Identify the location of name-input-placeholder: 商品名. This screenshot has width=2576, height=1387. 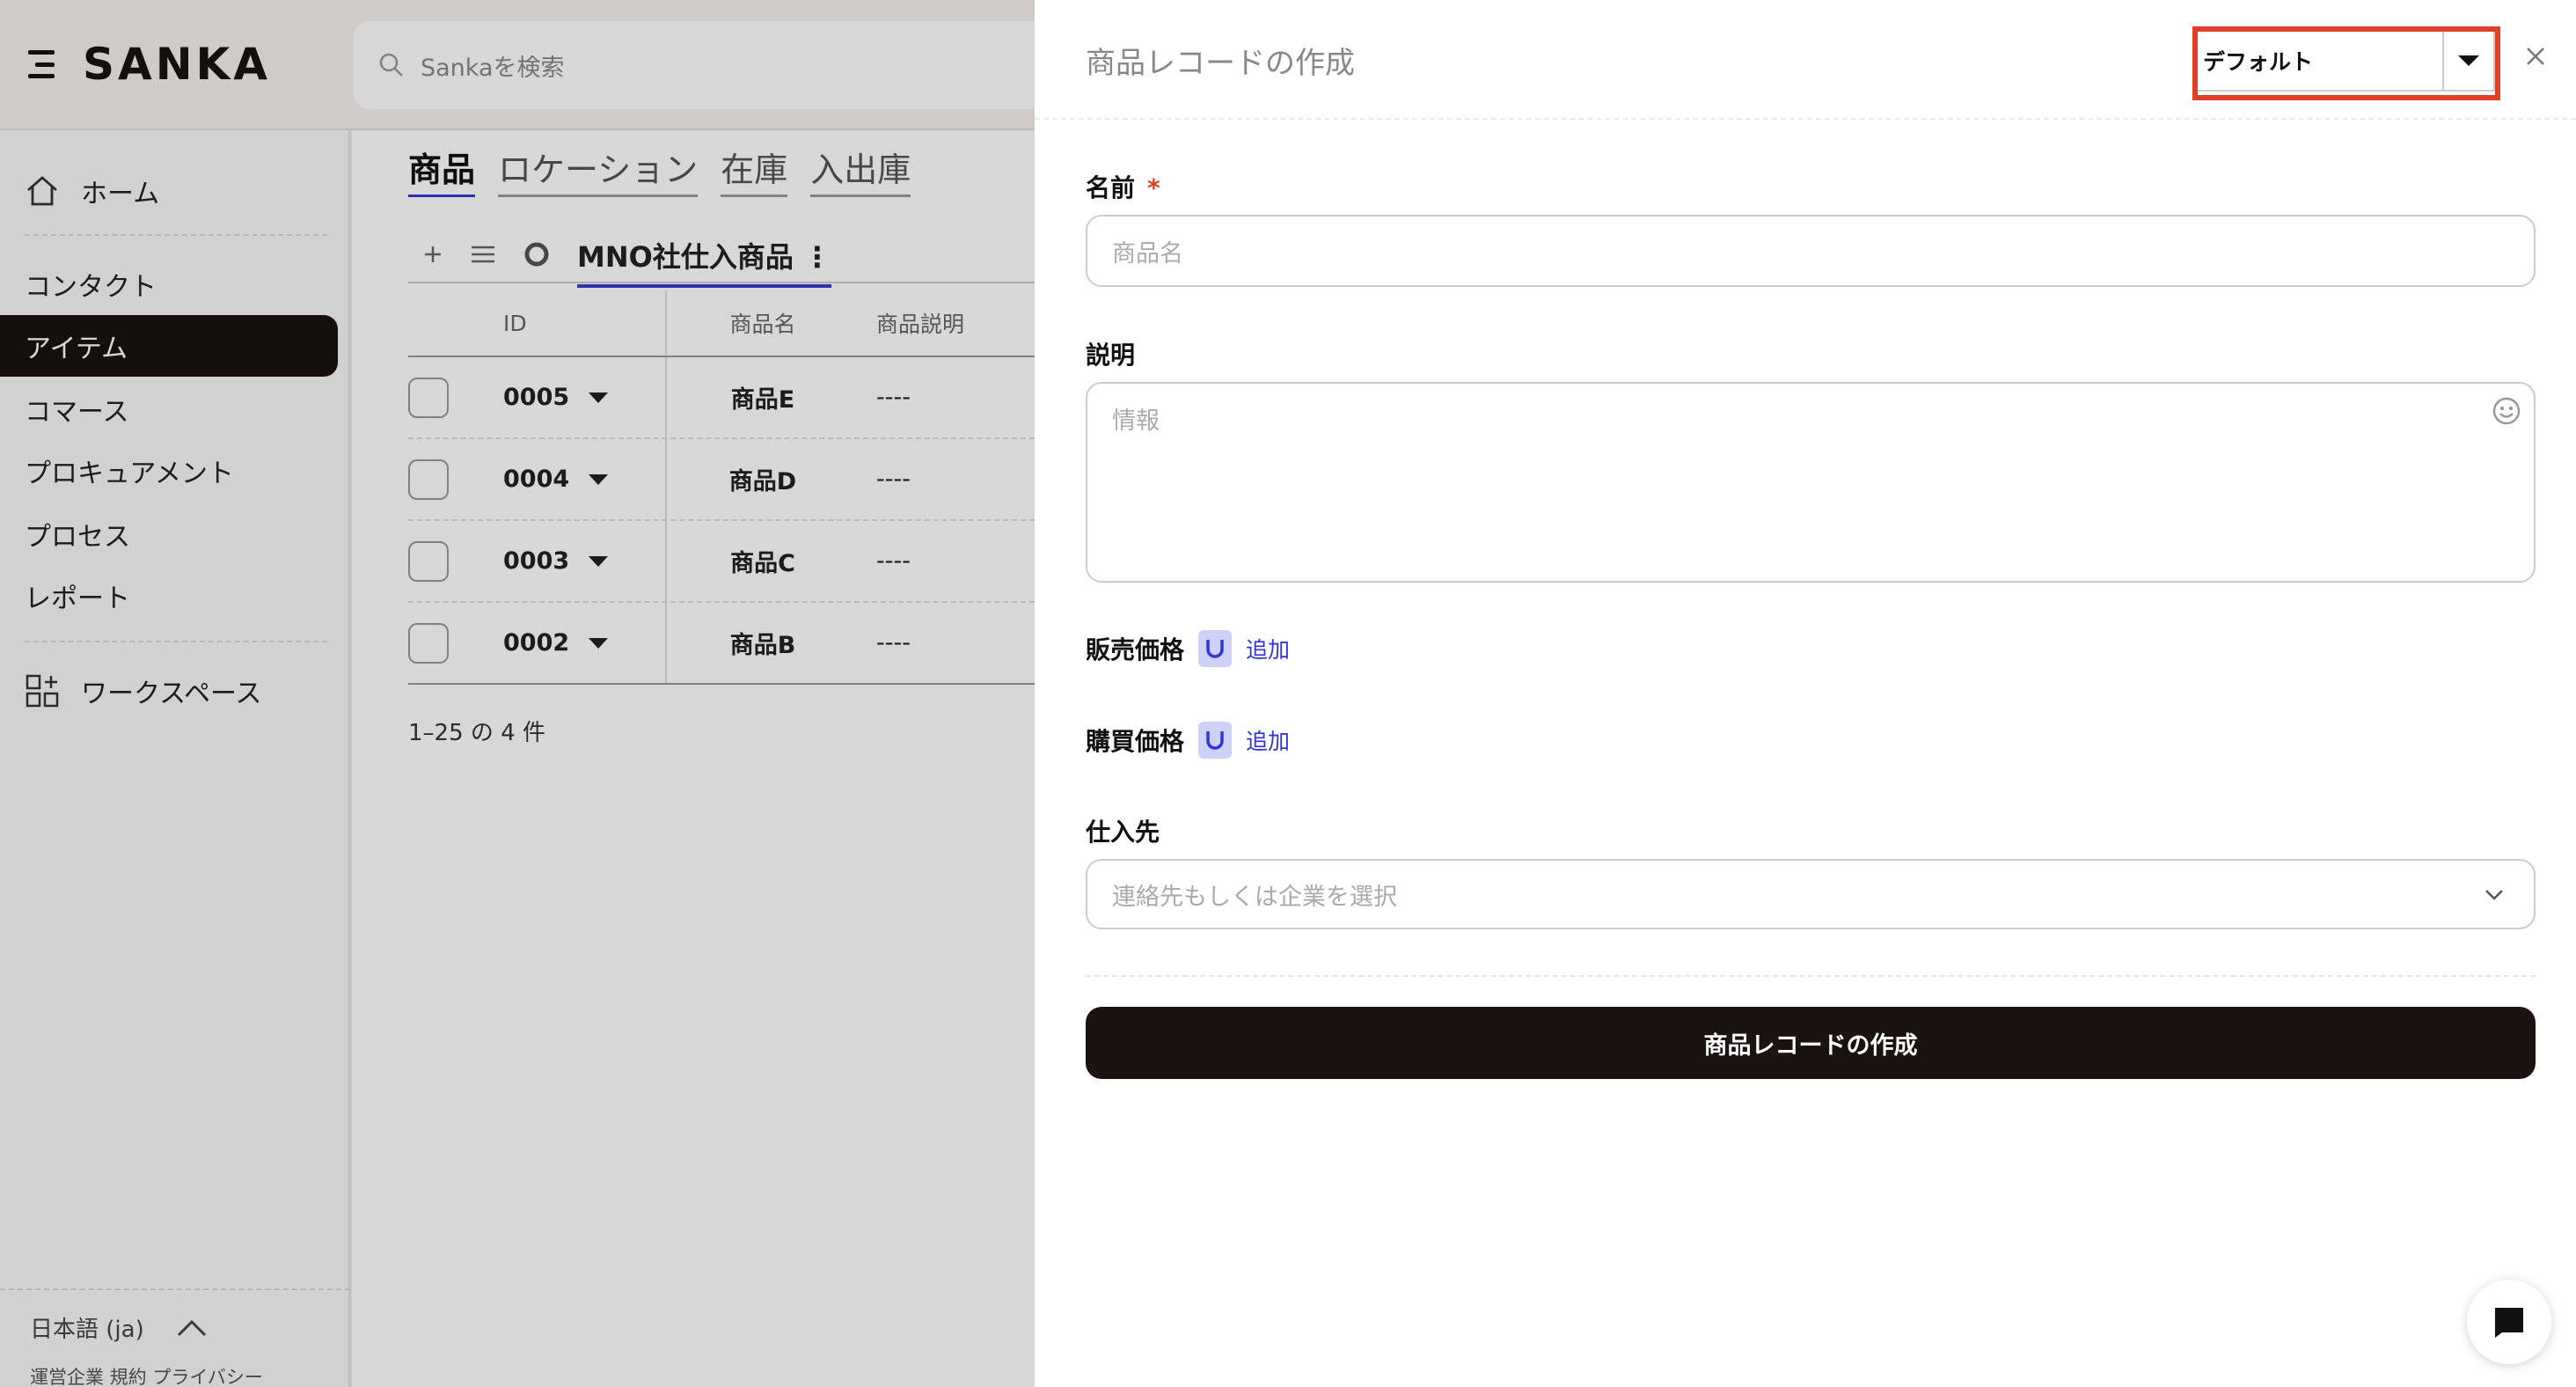
(1147, 253).